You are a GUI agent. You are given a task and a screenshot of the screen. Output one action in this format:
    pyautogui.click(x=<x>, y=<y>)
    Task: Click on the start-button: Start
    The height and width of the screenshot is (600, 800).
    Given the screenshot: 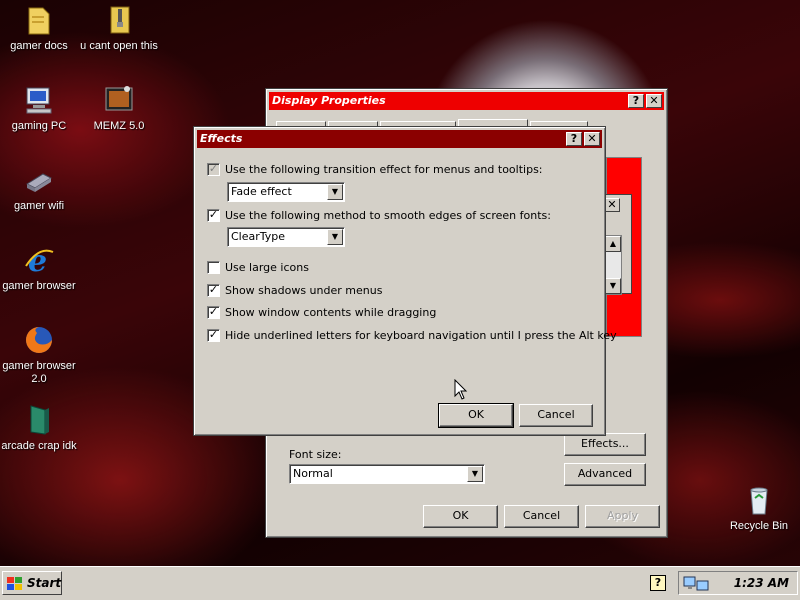 What is the action you would take?
    pyautogui.click(x=32, y=583)
    